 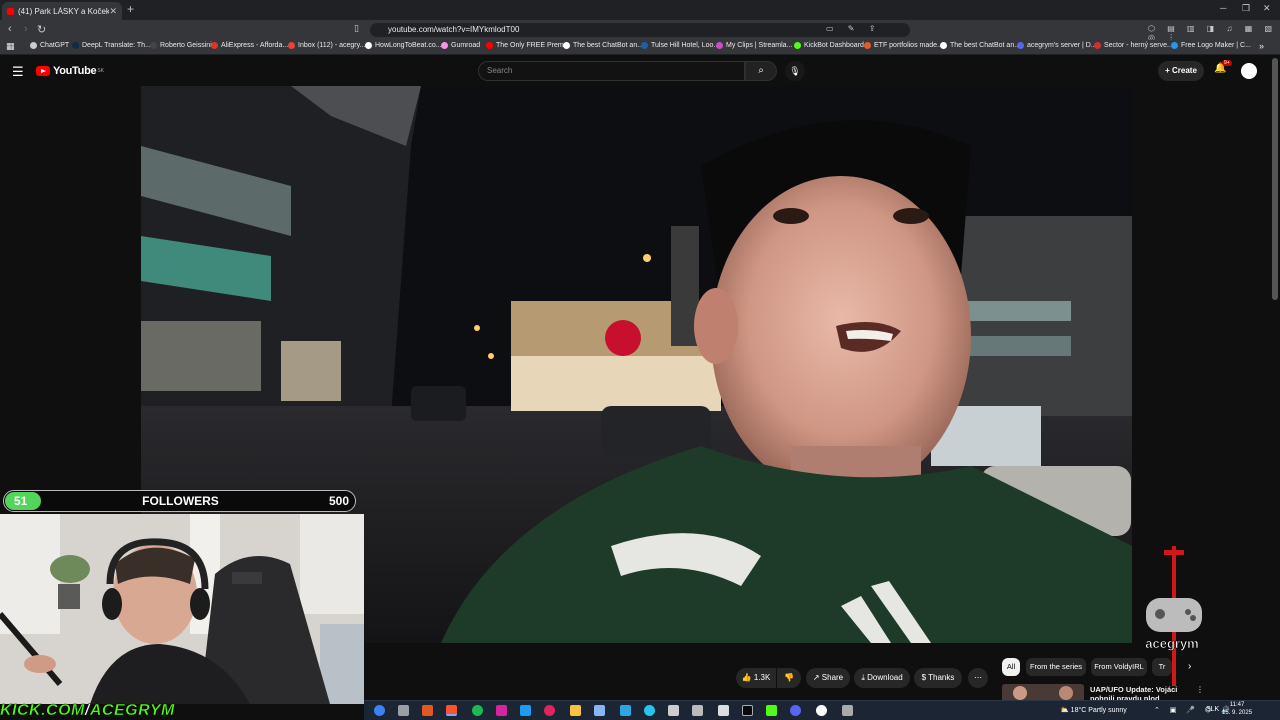 What do you see at coordinates (640, 10) in the screenshot?
I see `browser-tab-bar: (41) Park LÁSKY a Koček v Pří ✕ + ─ ❐ ✕` at bounding box center [640, 10].